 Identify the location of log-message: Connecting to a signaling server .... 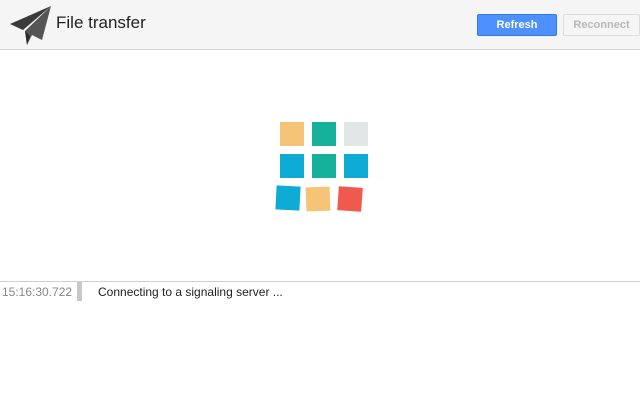
(190, 292).